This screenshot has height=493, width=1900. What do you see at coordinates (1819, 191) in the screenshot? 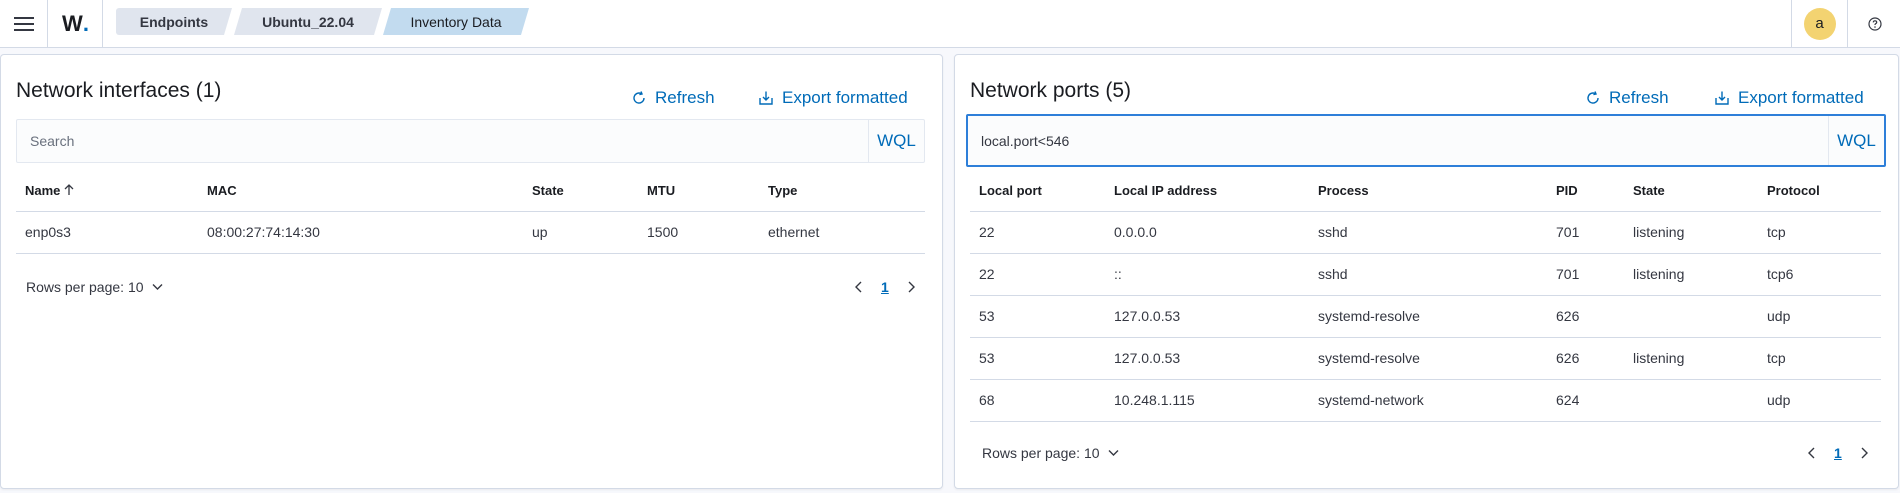
I see `column-header-protocol: Protocol` at bounding box center [1819, 191].